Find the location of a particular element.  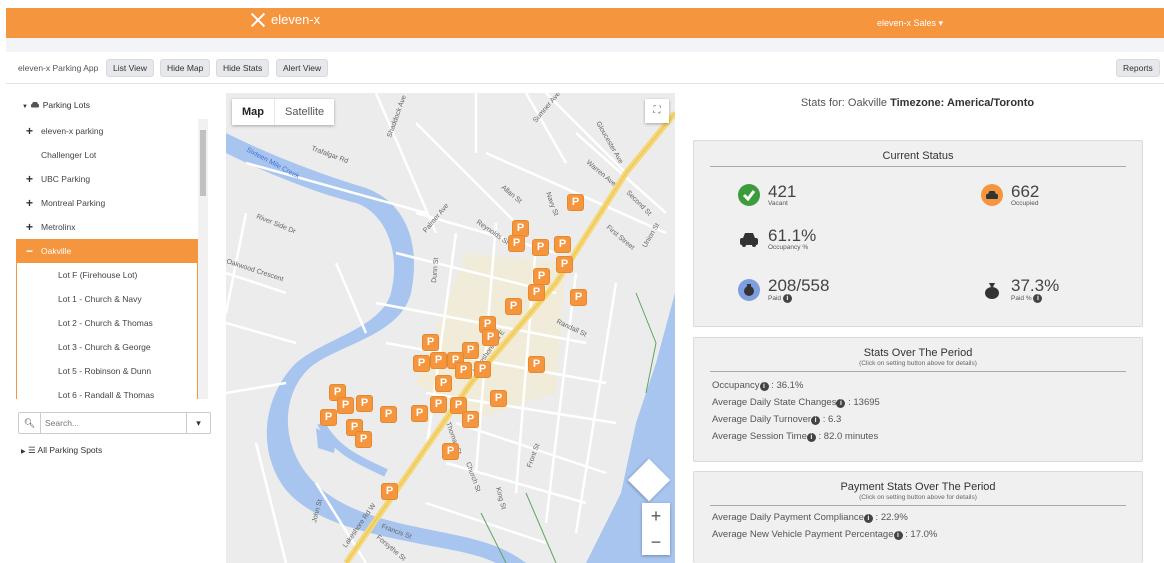

tree-scrollbar-thumb is located at coordinates (203, 163).